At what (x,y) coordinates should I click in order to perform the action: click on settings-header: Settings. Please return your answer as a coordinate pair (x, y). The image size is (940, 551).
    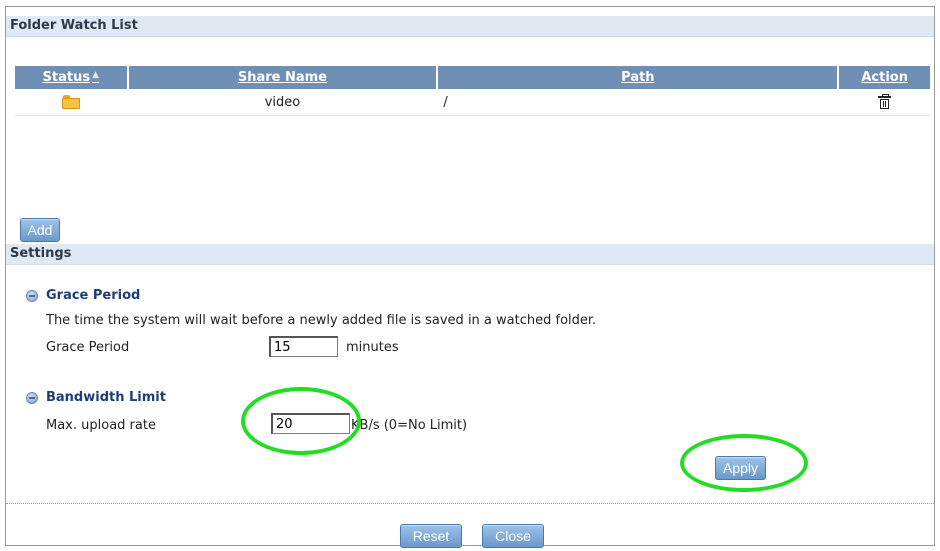
    Looking at the image, I should click on (470, 254).